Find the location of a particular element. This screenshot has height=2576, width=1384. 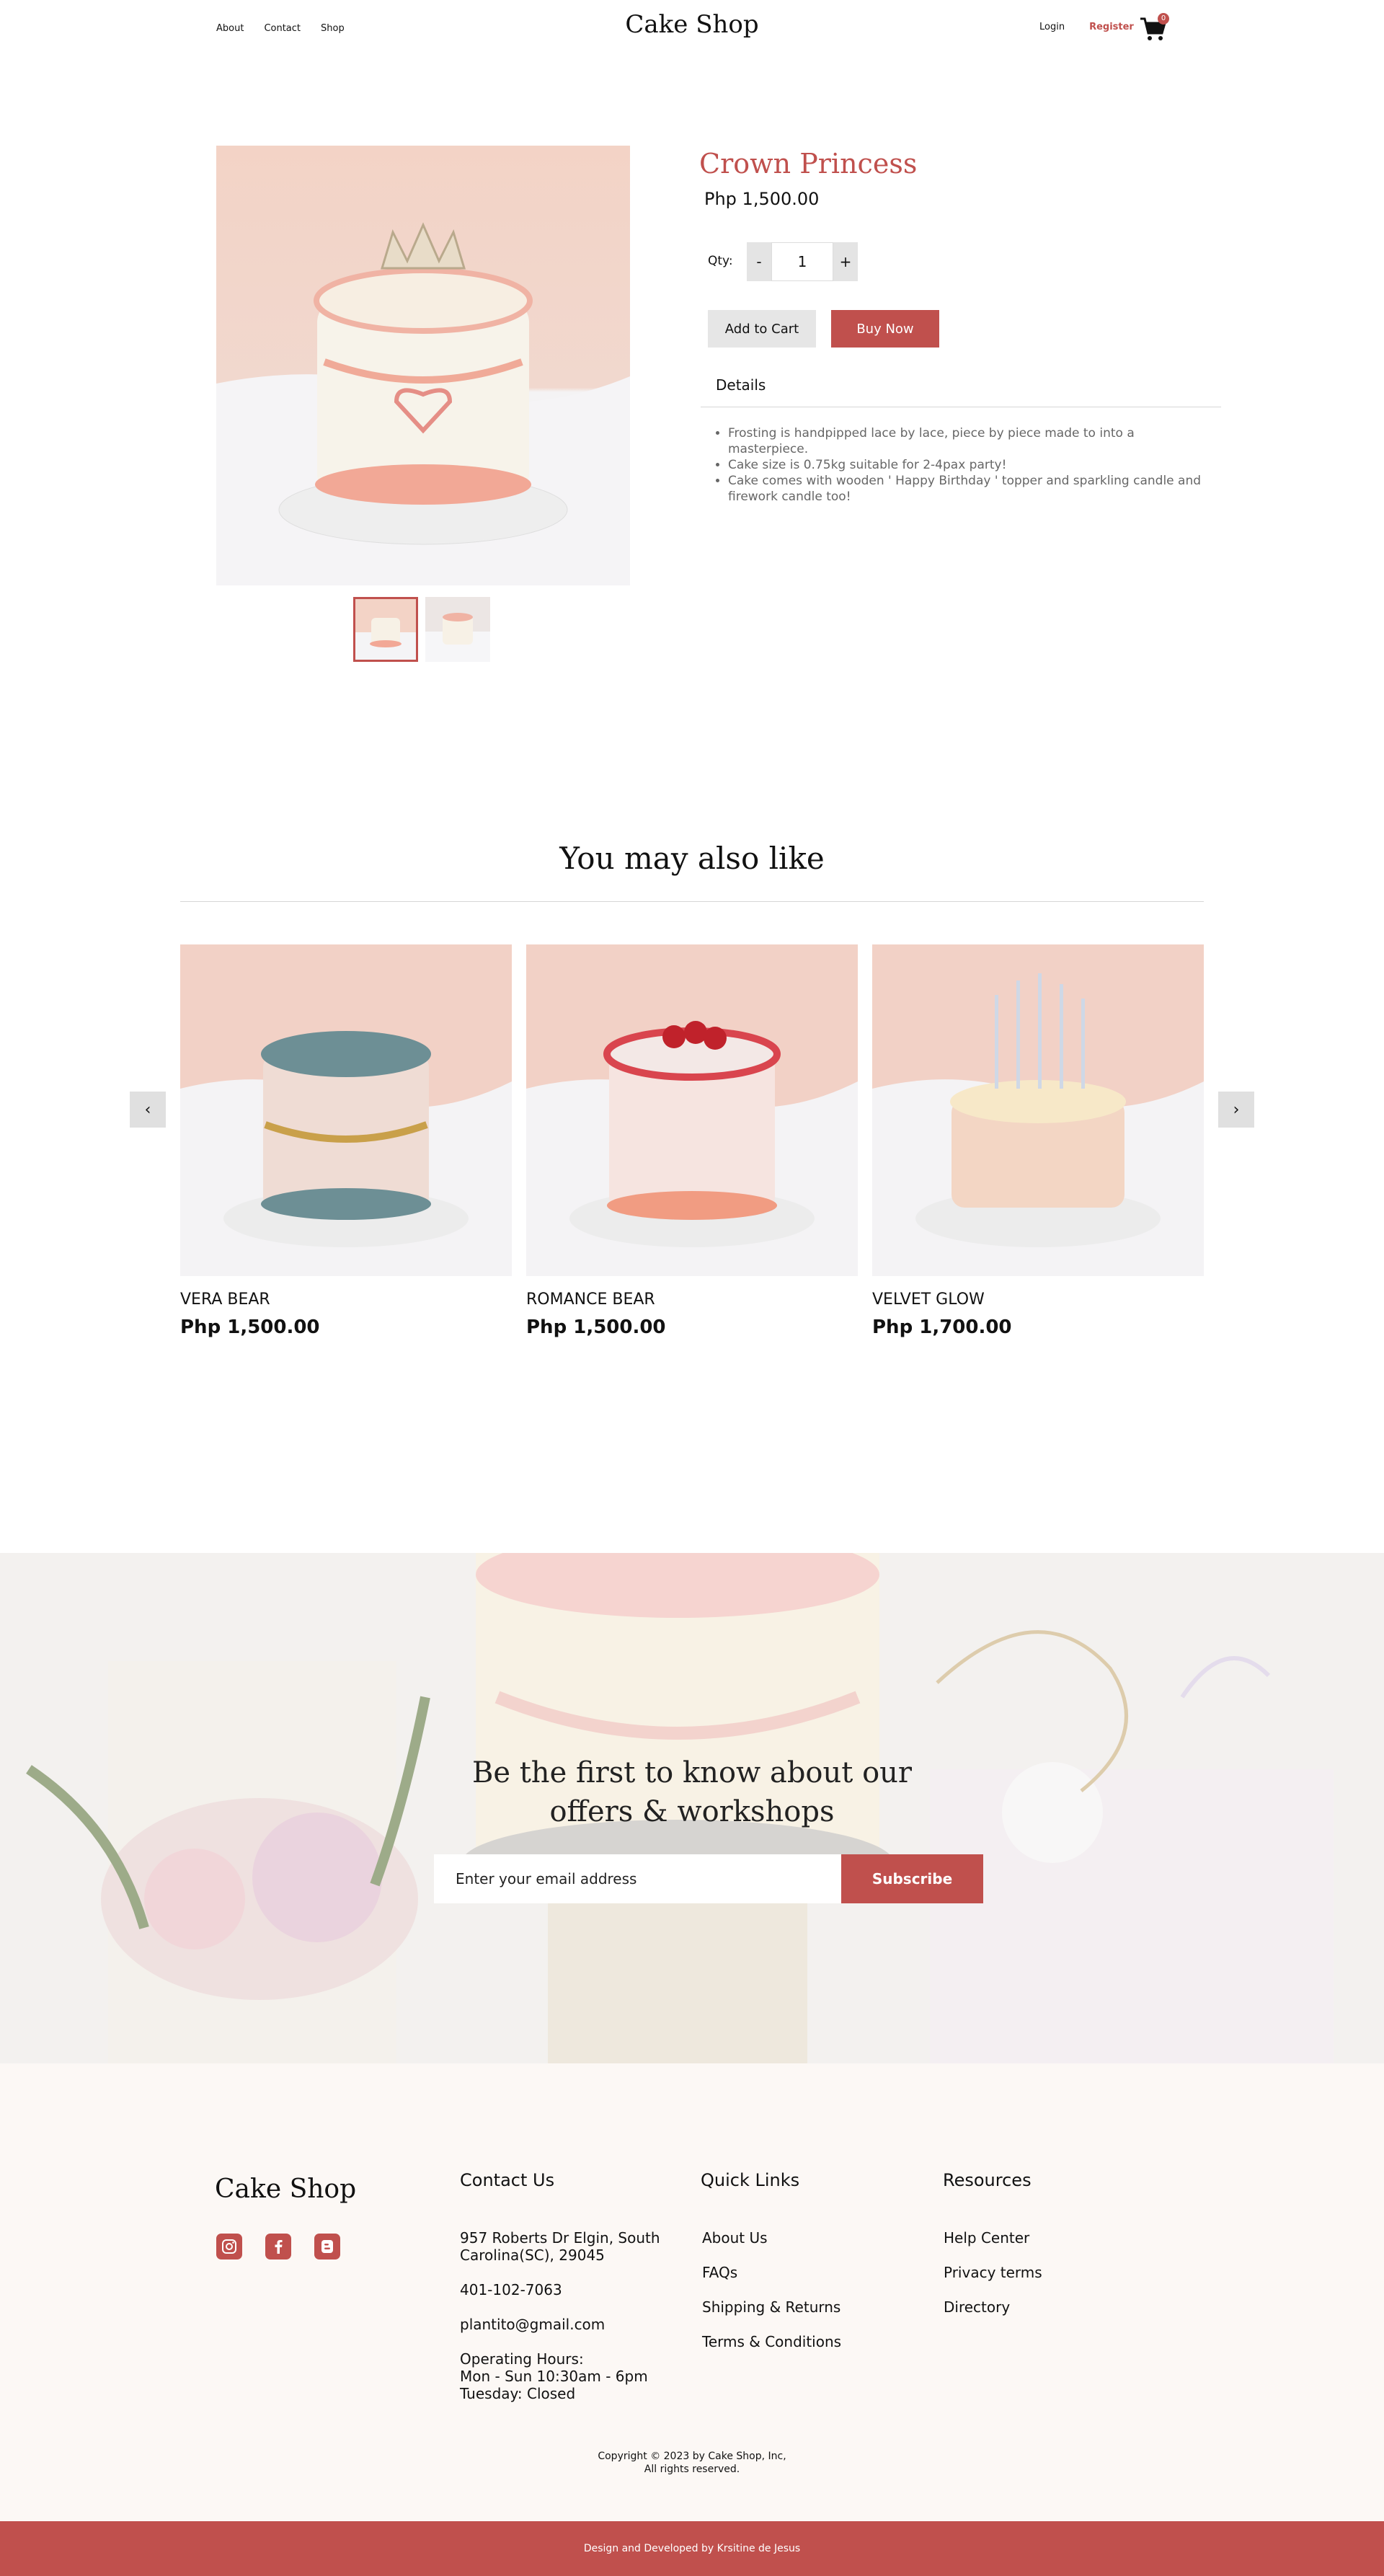

footer-hours-line2: Mon - Sun 10:30am - 6pm is located at coordinates (554, 2376).